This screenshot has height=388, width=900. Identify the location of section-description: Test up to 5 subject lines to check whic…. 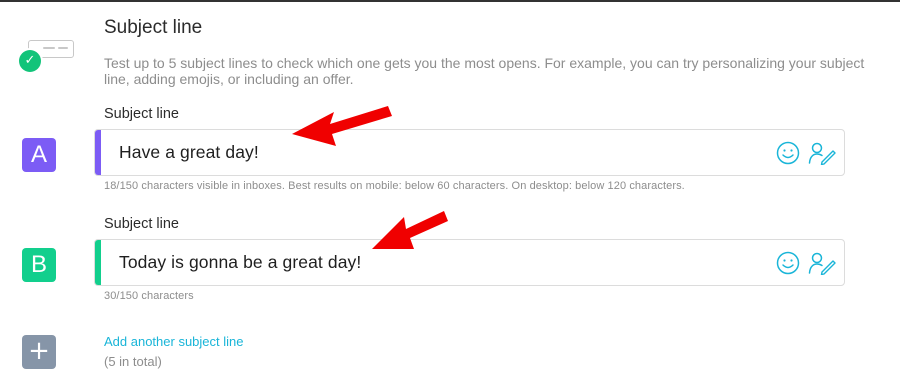
(484, 71).